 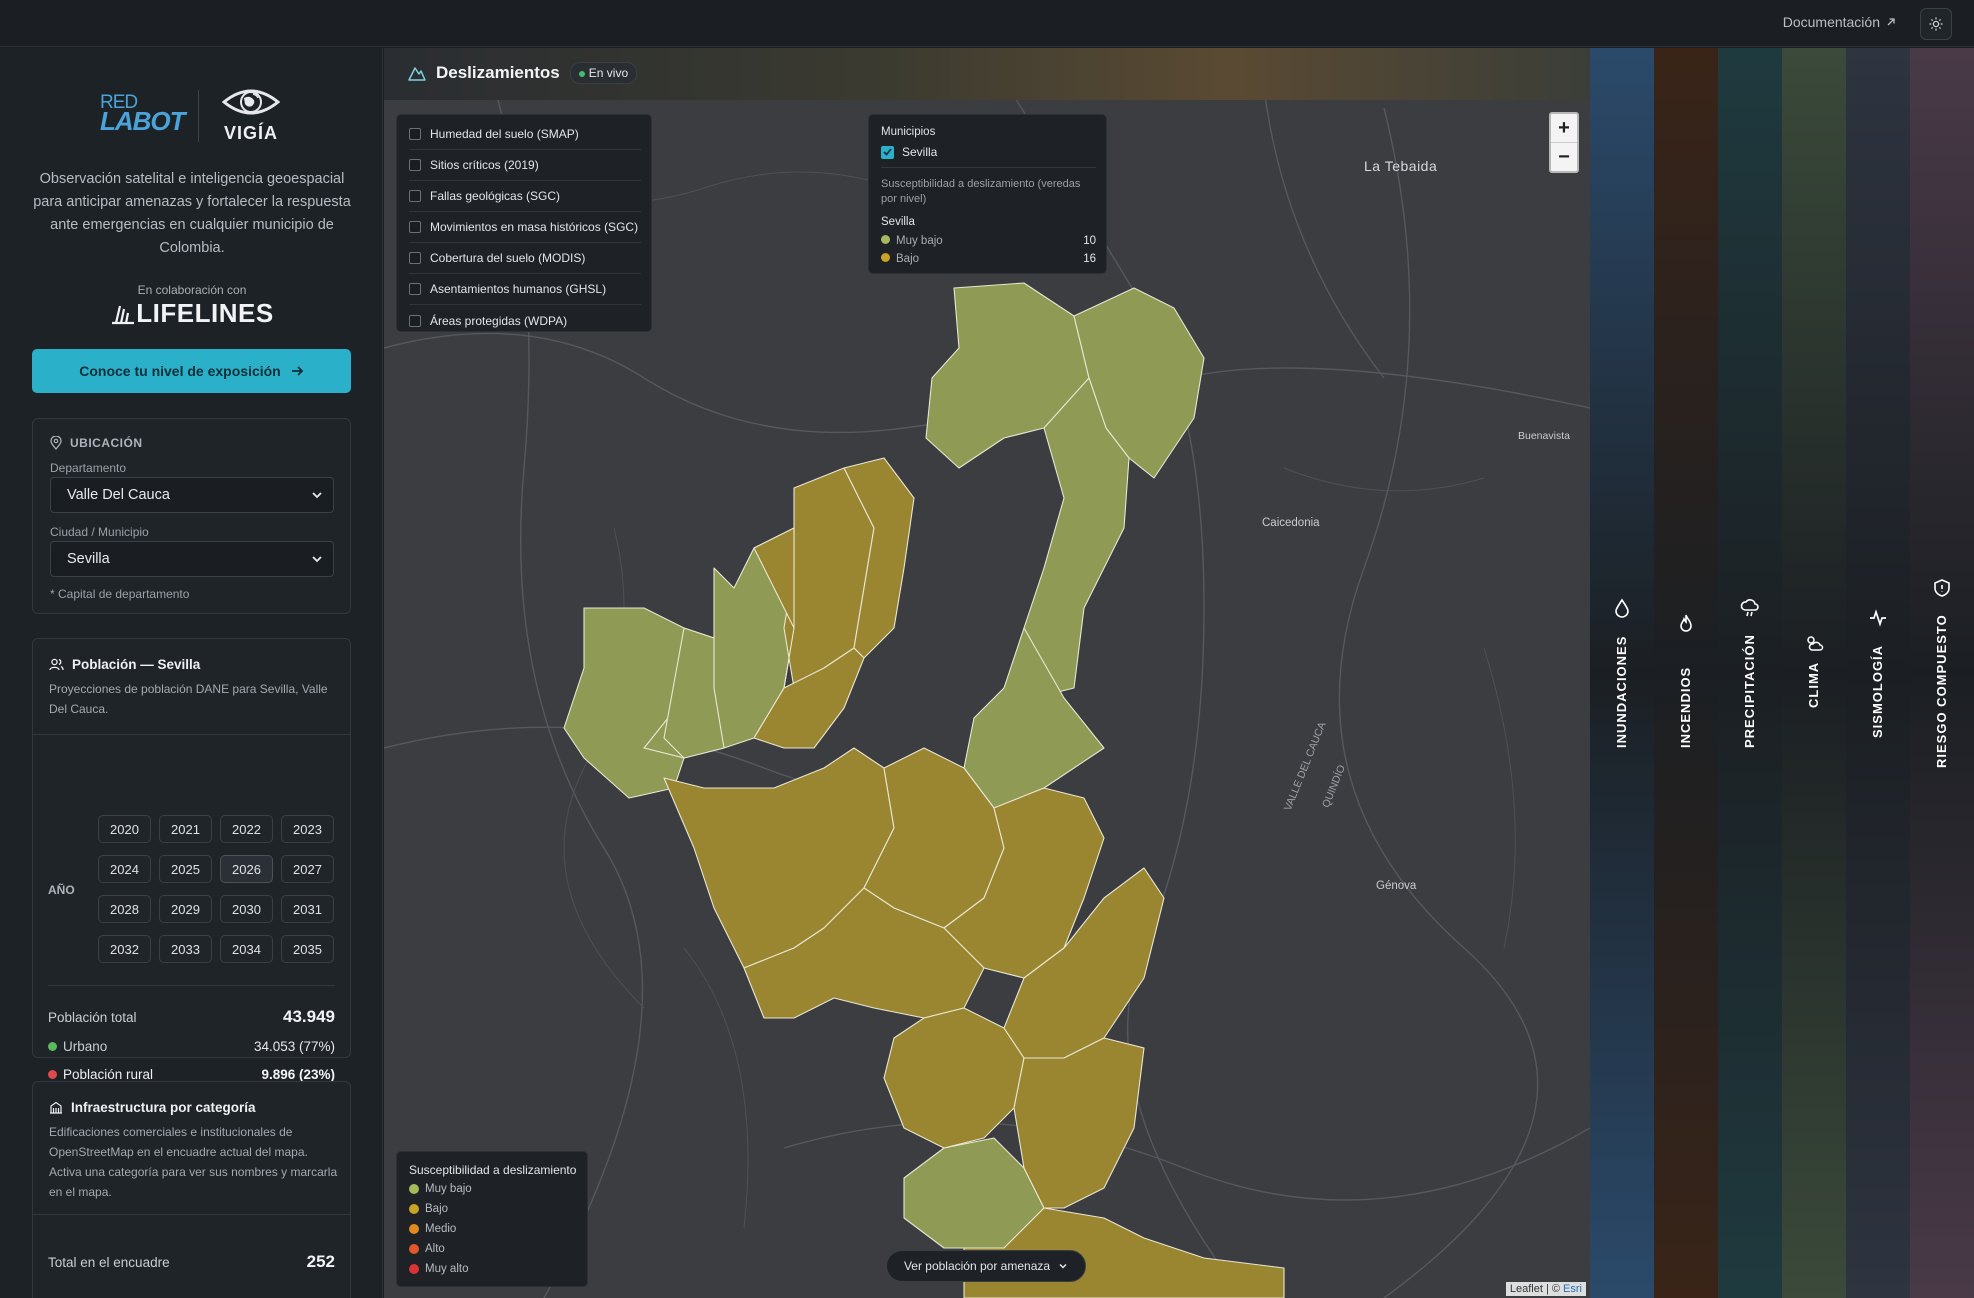 I want to click on population-title: Población — Sevilla, so click(x=124, y=664).